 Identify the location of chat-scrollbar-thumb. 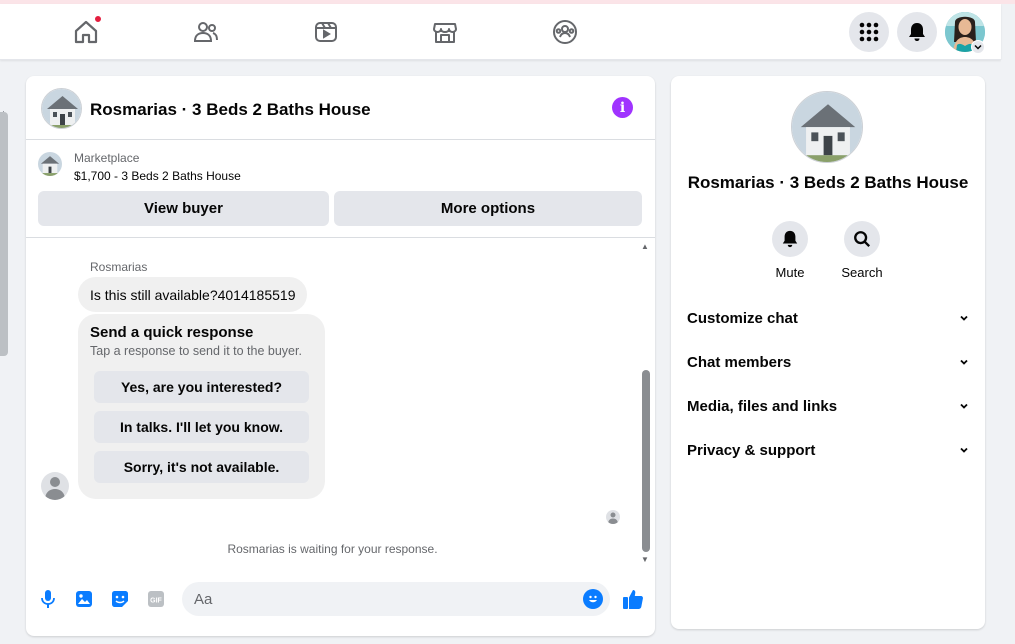
(646, 461).